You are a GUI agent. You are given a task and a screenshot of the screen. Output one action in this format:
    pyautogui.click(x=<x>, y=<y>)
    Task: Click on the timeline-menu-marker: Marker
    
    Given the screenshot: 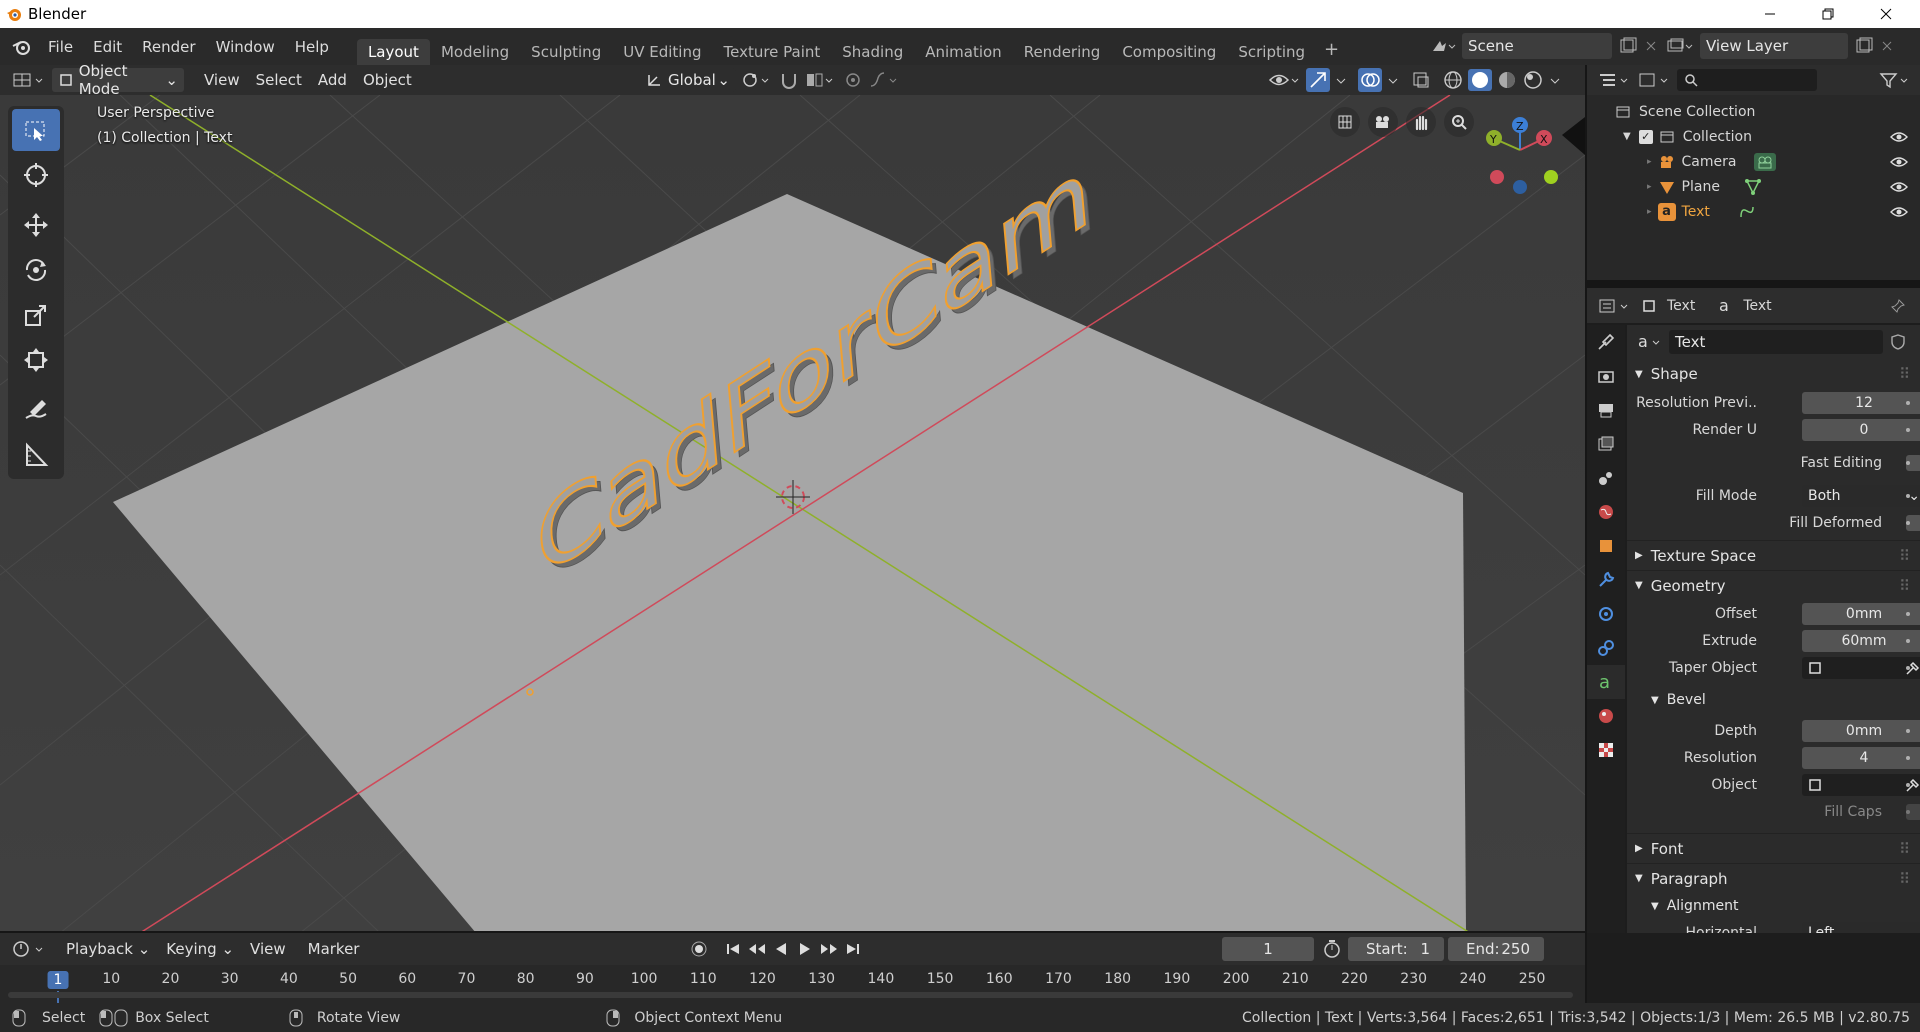 What is the action you would take?
    pyautogui.click(x=334, y=949)
    